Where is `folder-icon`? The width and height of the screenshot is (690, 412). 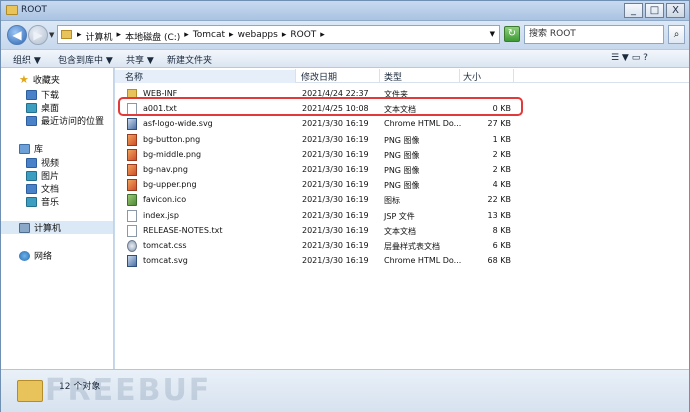
folder-icon is located at coordinates (30, 391).